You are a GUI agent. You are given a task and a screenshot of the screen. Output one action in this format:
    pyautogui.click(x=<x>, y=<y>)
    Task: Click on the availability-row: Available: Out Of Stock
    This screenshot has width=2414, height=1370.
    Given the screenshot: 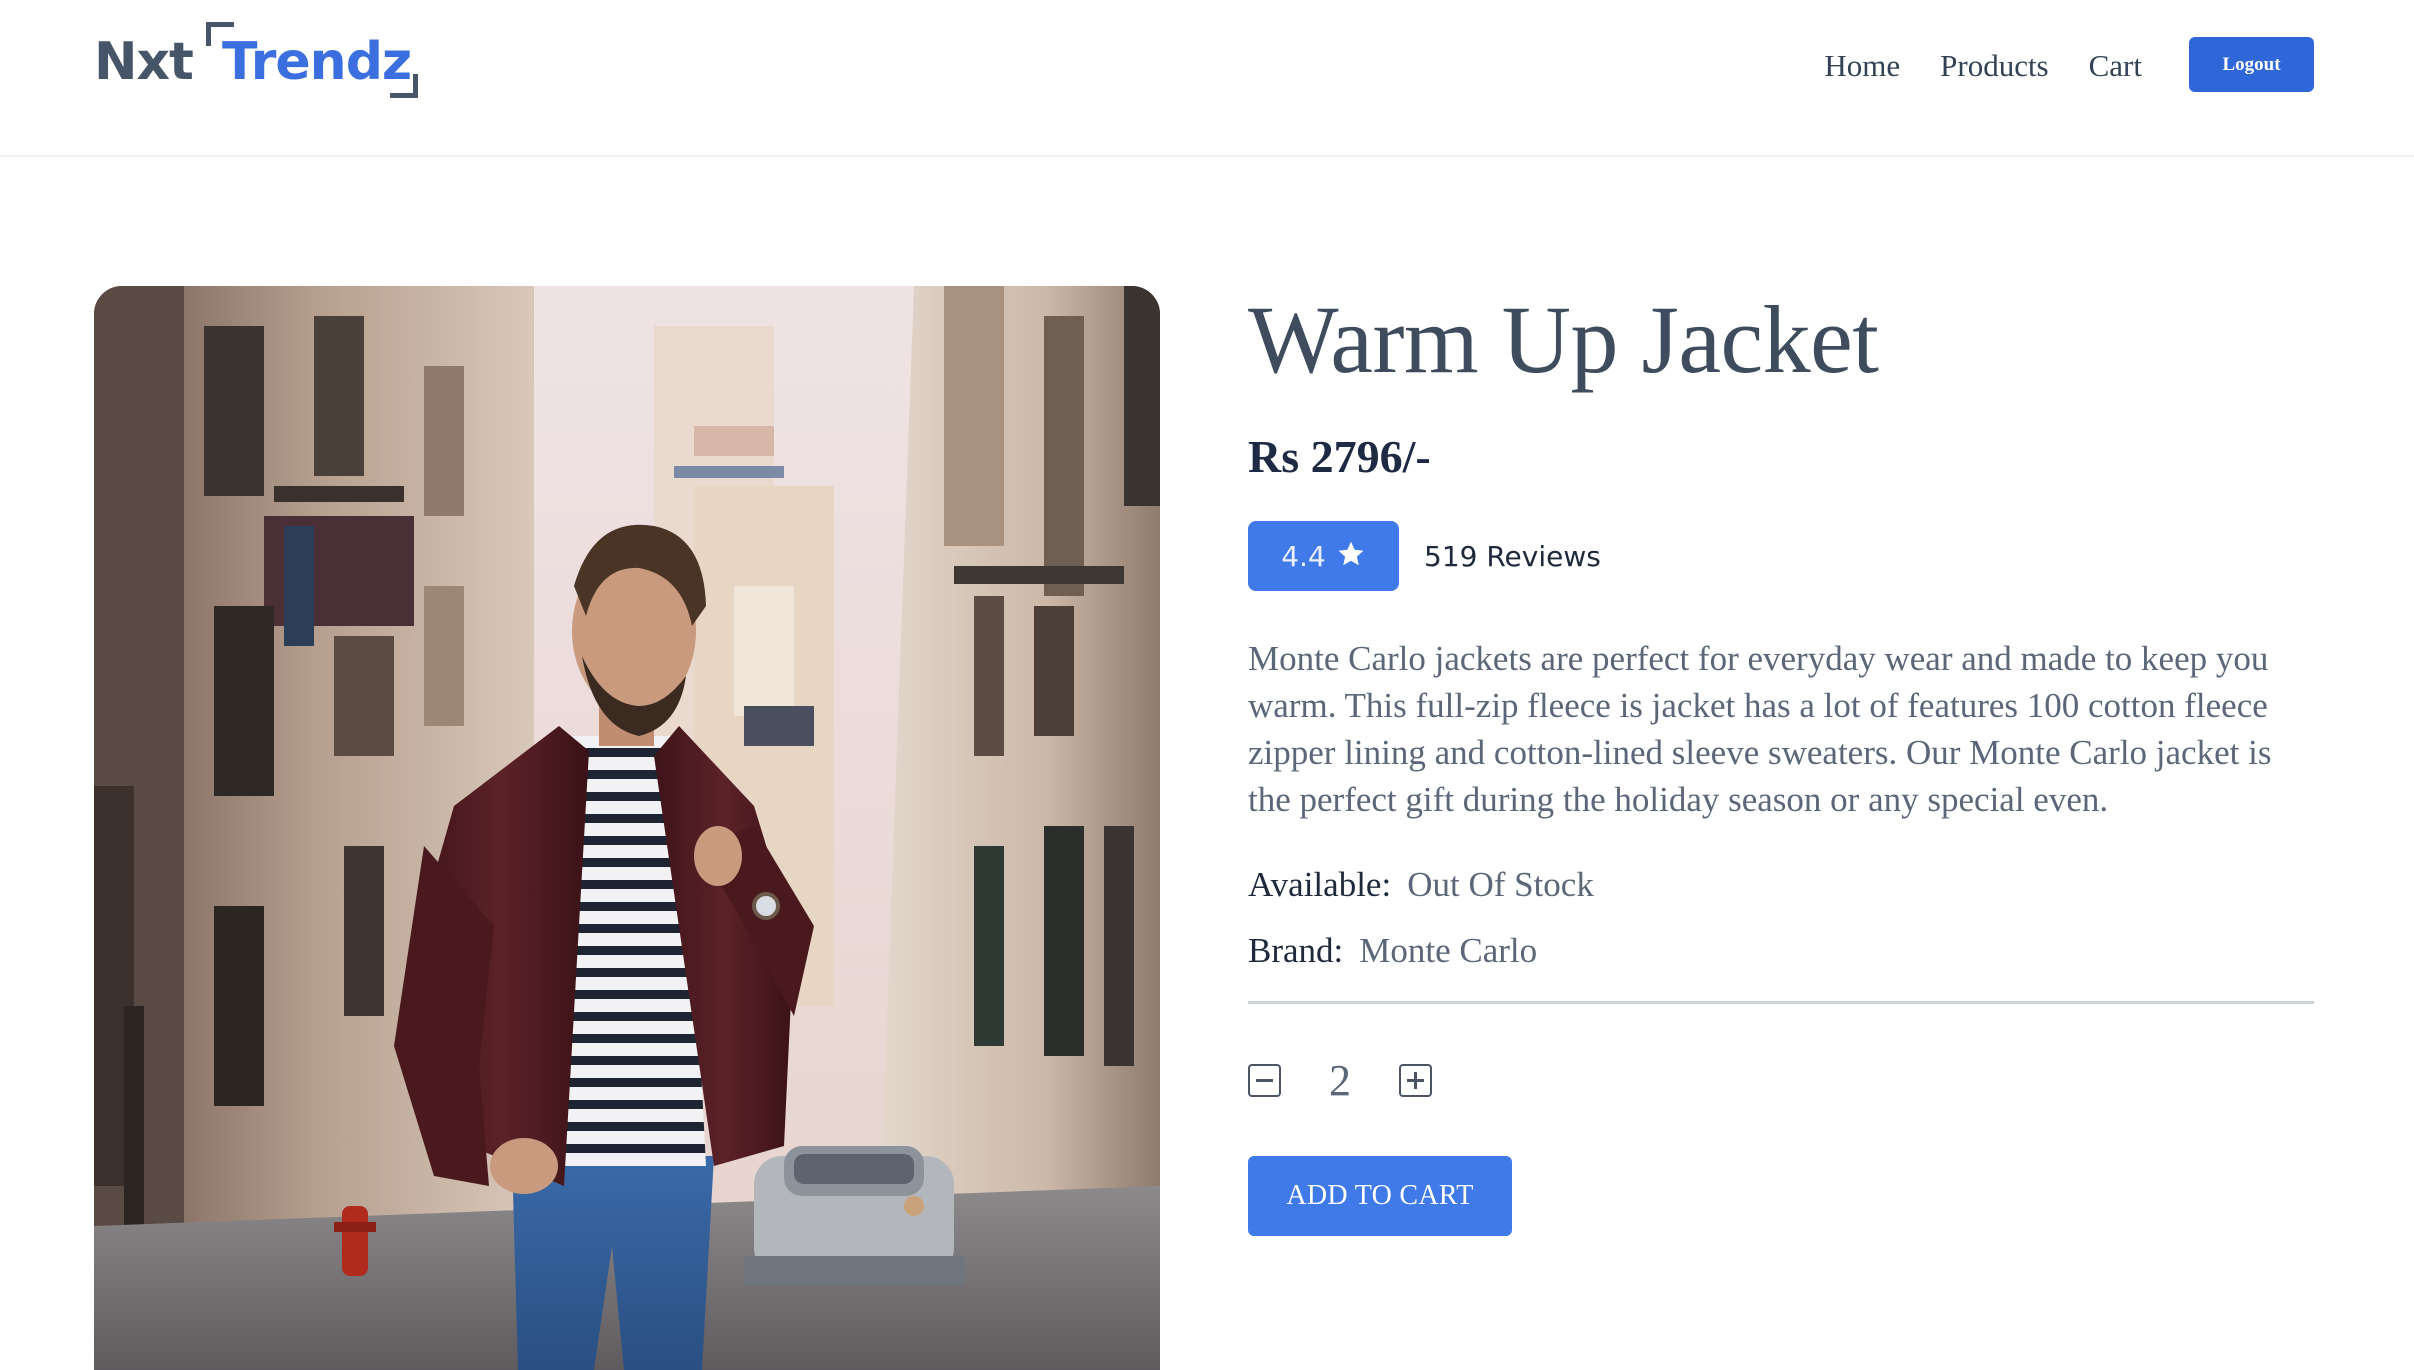 What is the action you would take?
    pyautogui.click(x=1781, y=885)
    